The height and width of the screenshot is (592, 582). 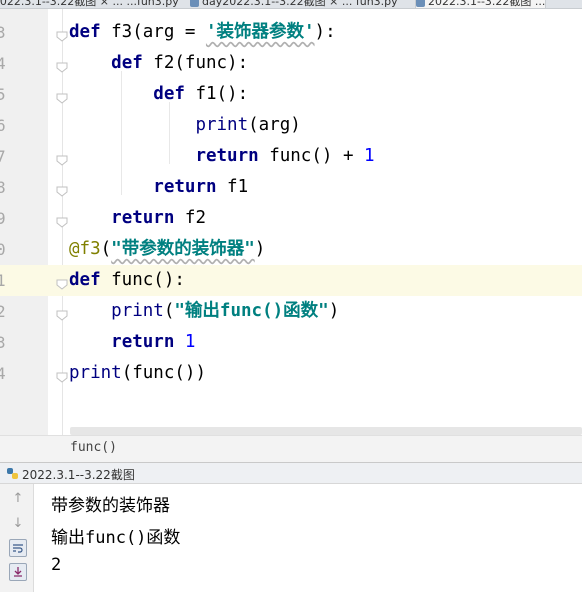 I want to click on code-line: 2 print("输出func()函数"), so click(x=291, y=311).